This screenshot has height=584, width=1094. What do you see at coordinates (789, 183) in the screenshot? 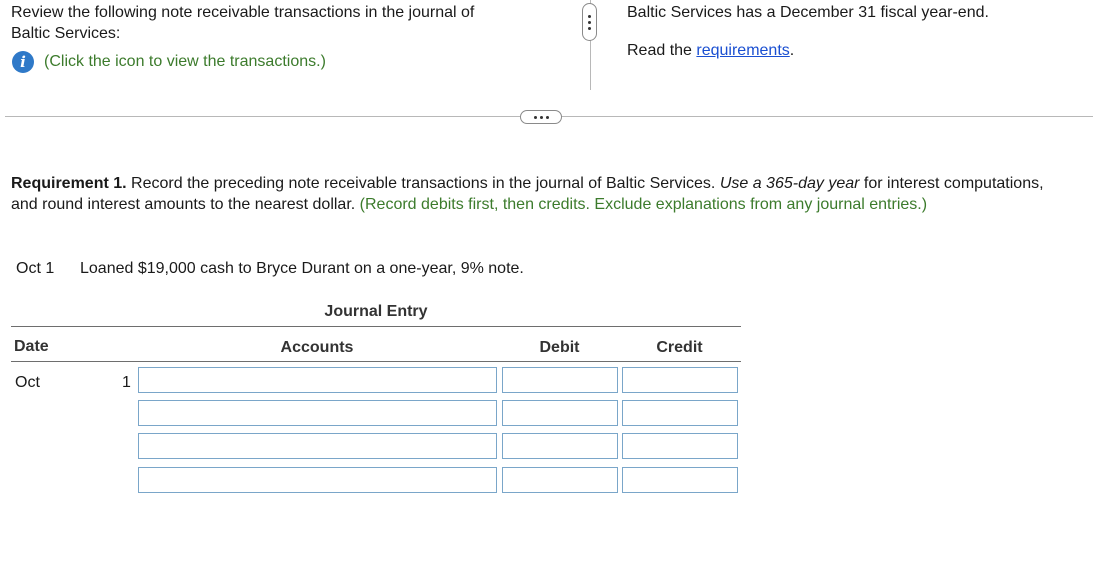
I see `requirement-italic: Use a 365-day year` at bounding box center [789, 183].